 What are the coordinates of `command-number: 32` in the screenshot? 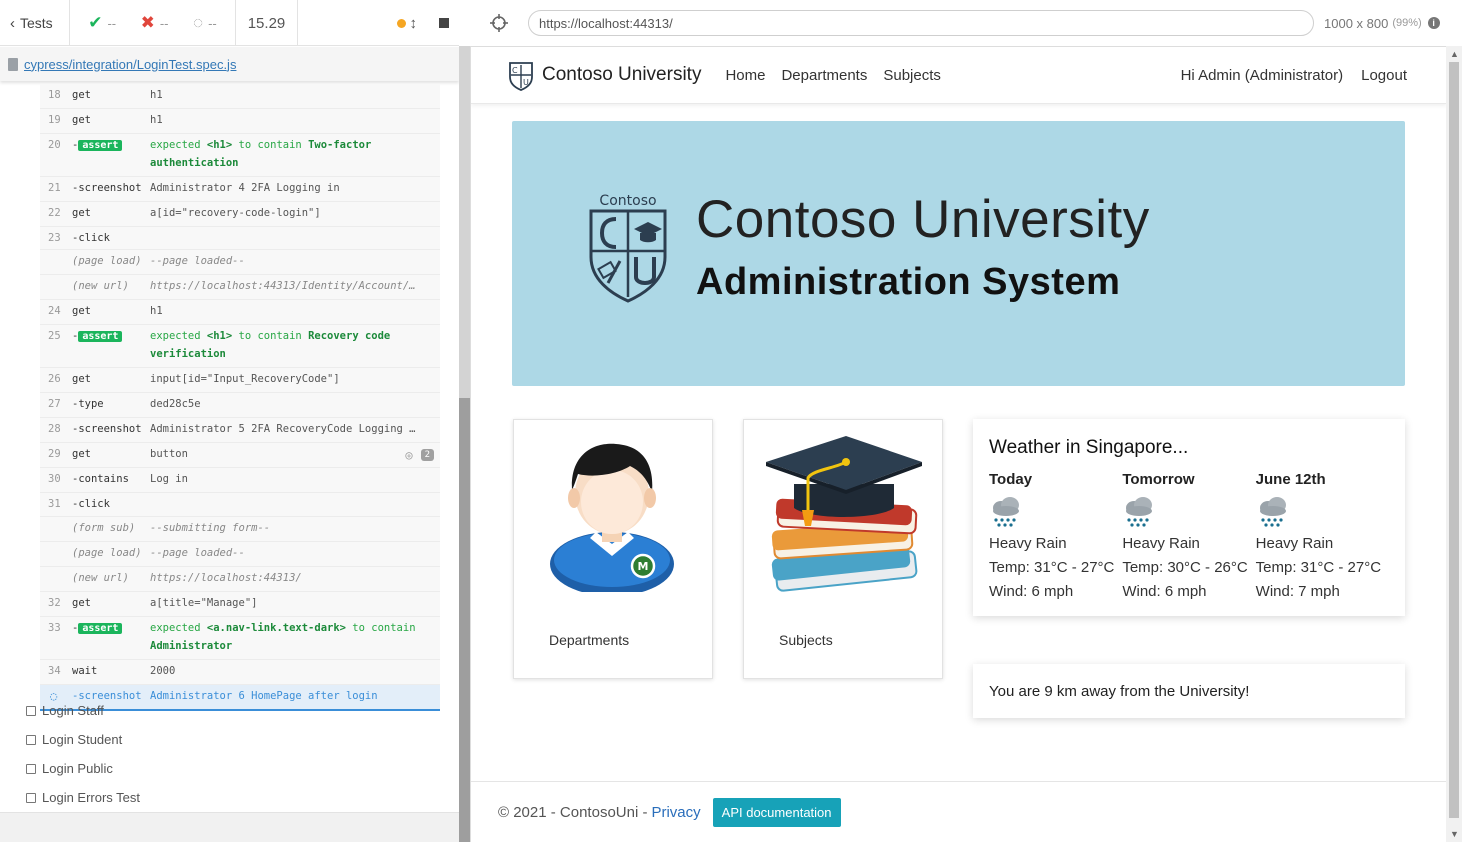 It's located at (54, 602).